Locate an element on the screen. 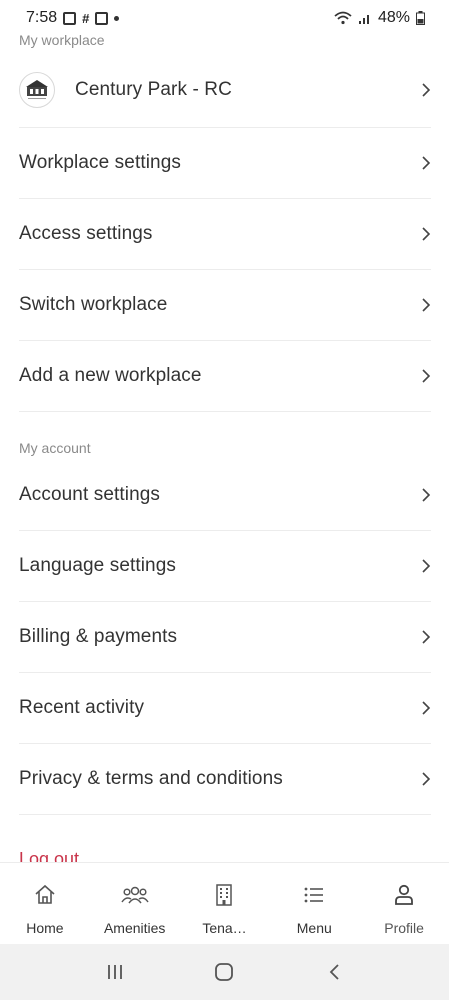 The image size is (449, 1000). recent-apps-button is located at coordinates (115, 972).